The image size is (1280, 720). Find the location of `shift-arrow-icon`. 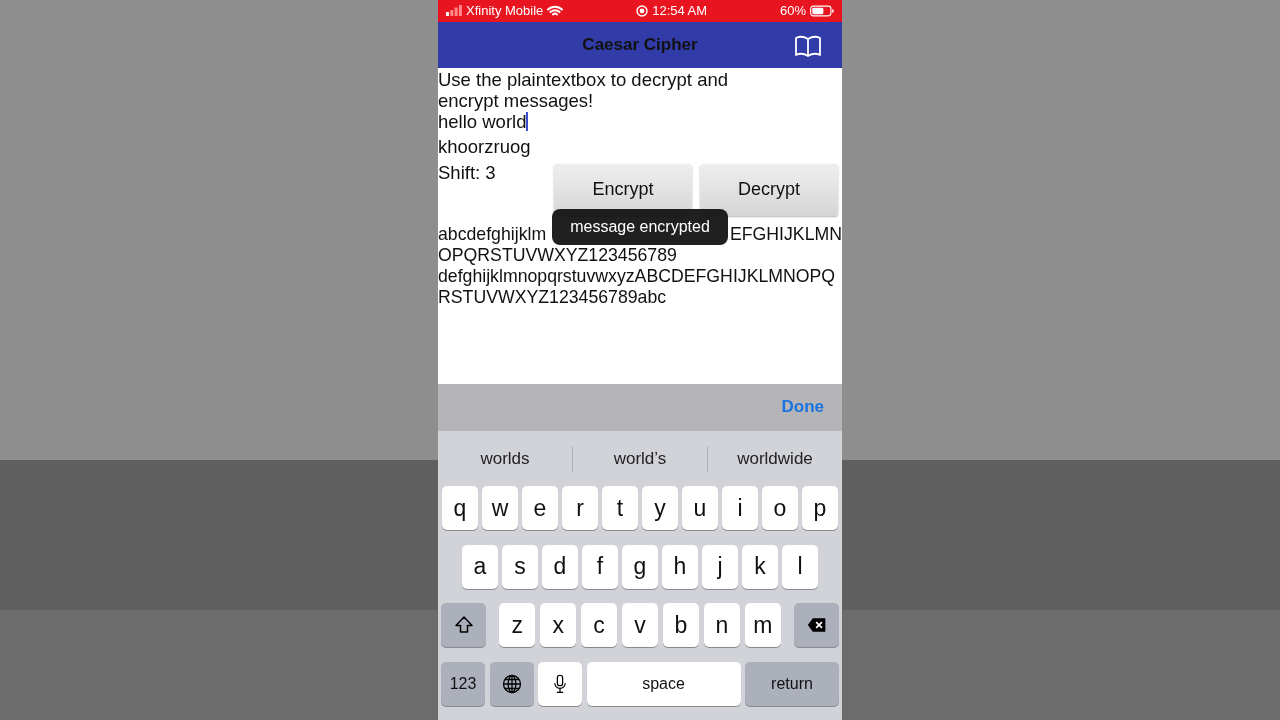

shift-arrow-icon is located at coordinates (463, 625).